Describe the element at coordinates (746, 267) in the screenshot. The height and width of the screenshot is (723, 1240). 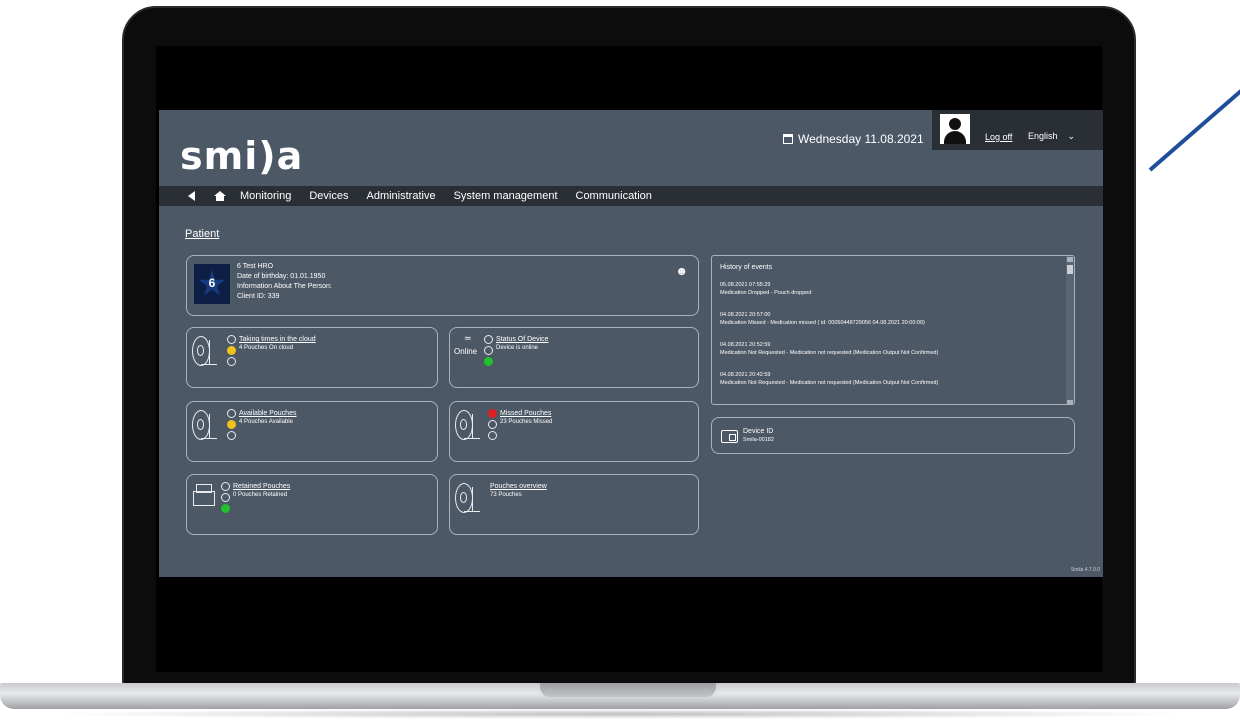
I see `history-title: History of events` at that location.